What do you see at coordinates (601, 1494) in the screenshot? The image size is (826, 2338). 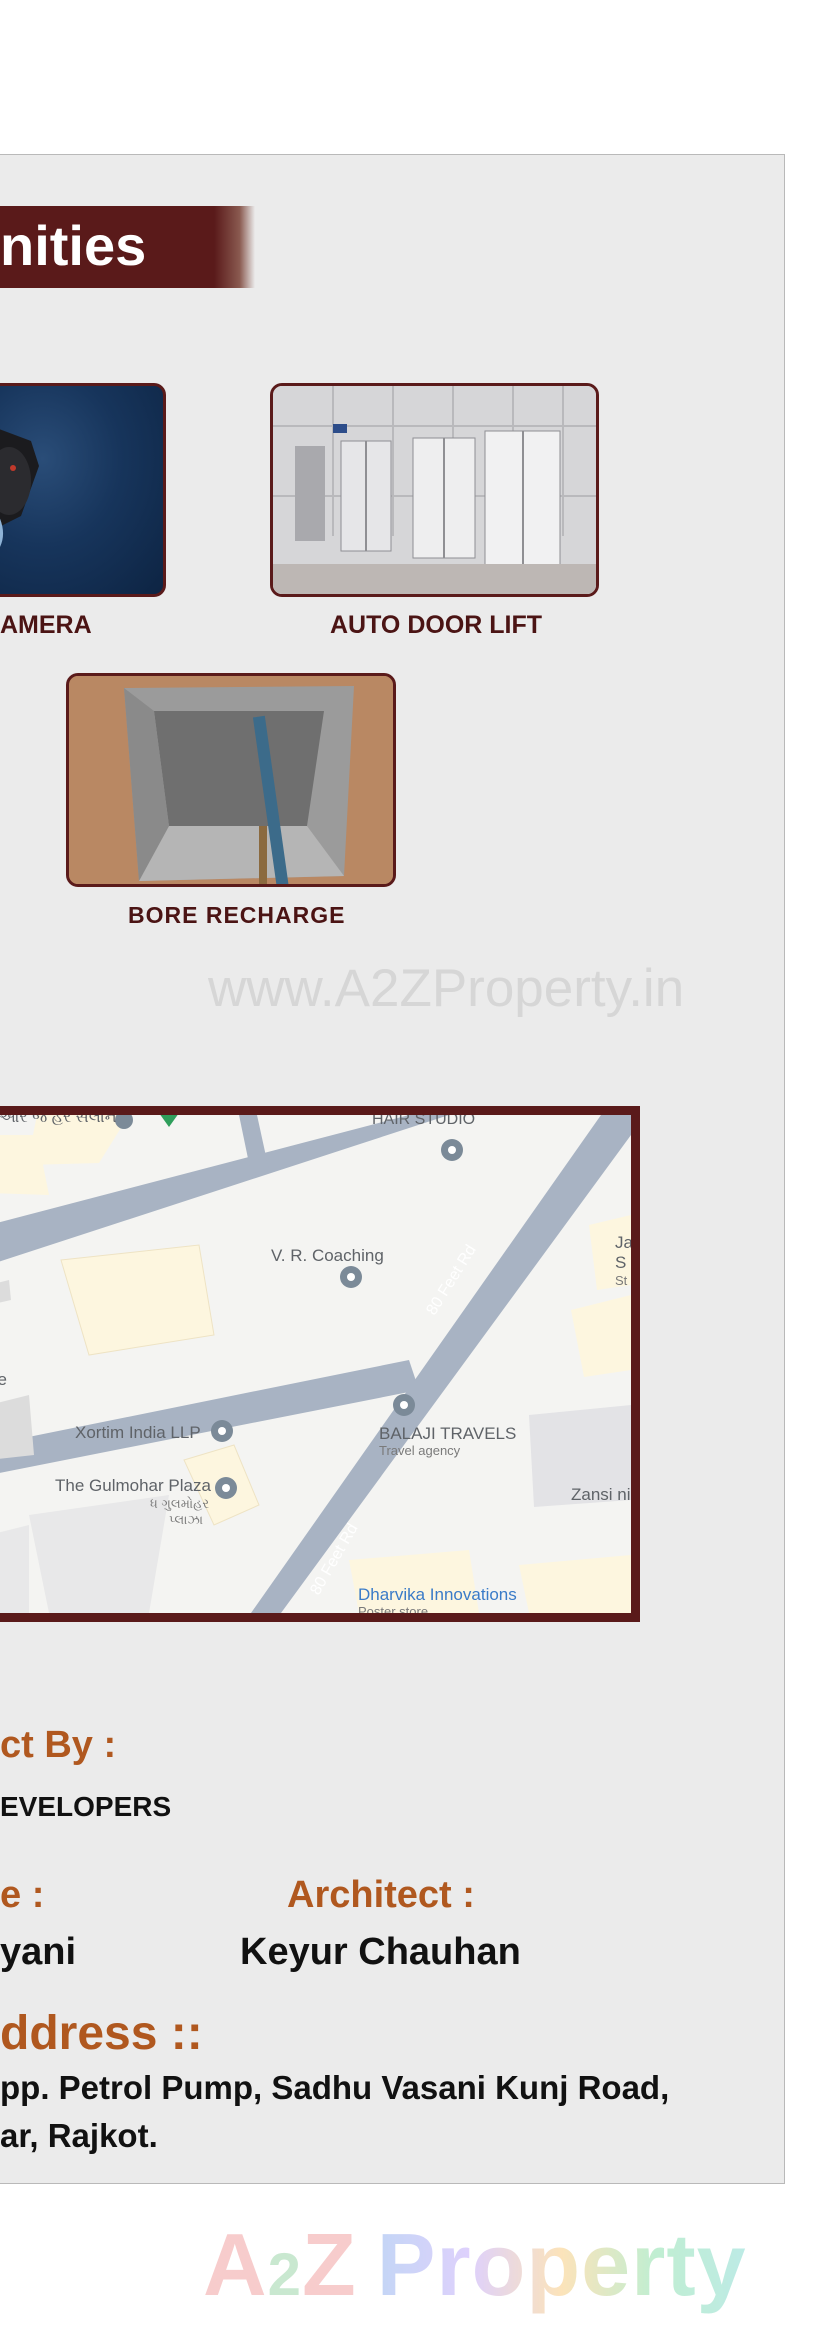 I see `map-label-zansi: Zansi ni` at bounding box center [601, 1494].